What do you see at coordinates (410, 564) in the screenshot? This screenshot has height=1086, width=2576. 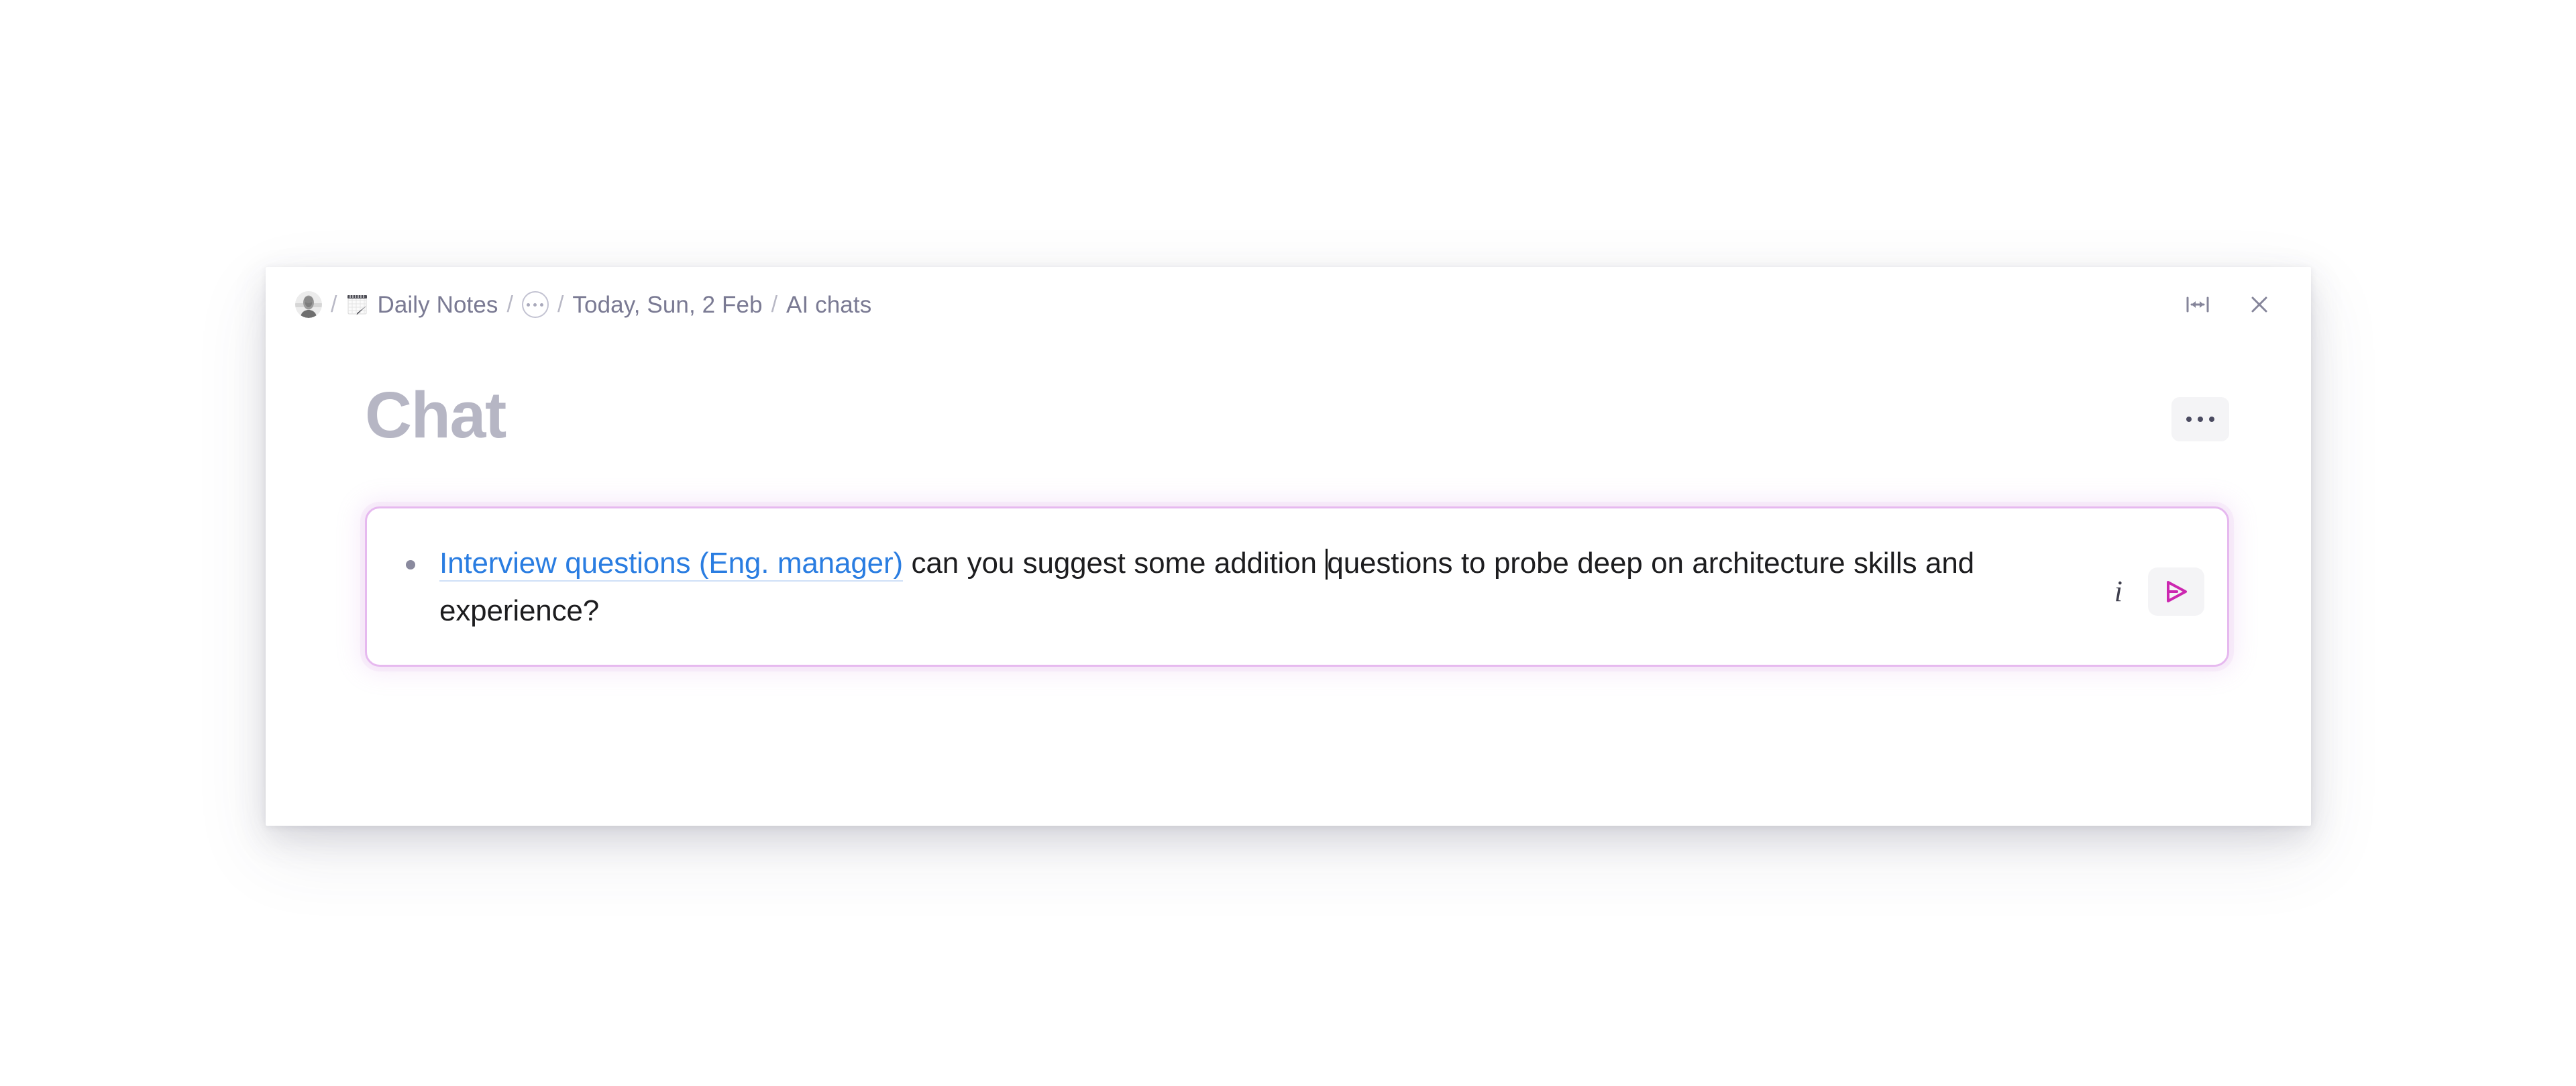 I see `bullet-icon` at bounding box center [410, 564].